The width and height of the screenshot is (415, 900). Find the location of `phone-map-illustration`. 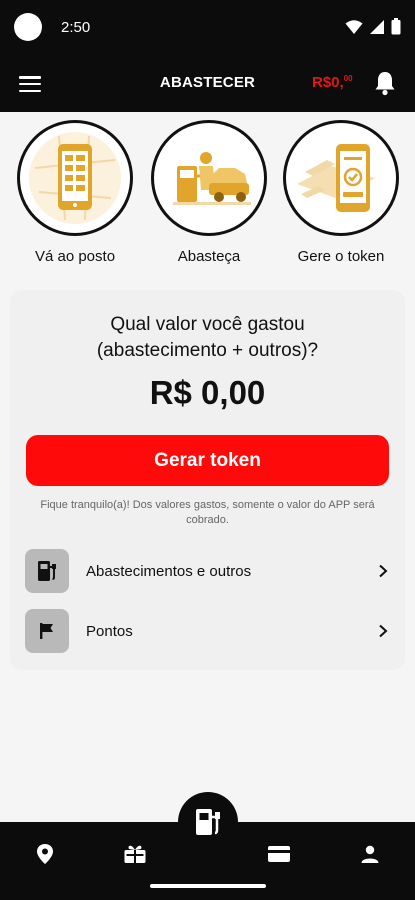

phone-map-illustration is located at coordinates (75, 178).